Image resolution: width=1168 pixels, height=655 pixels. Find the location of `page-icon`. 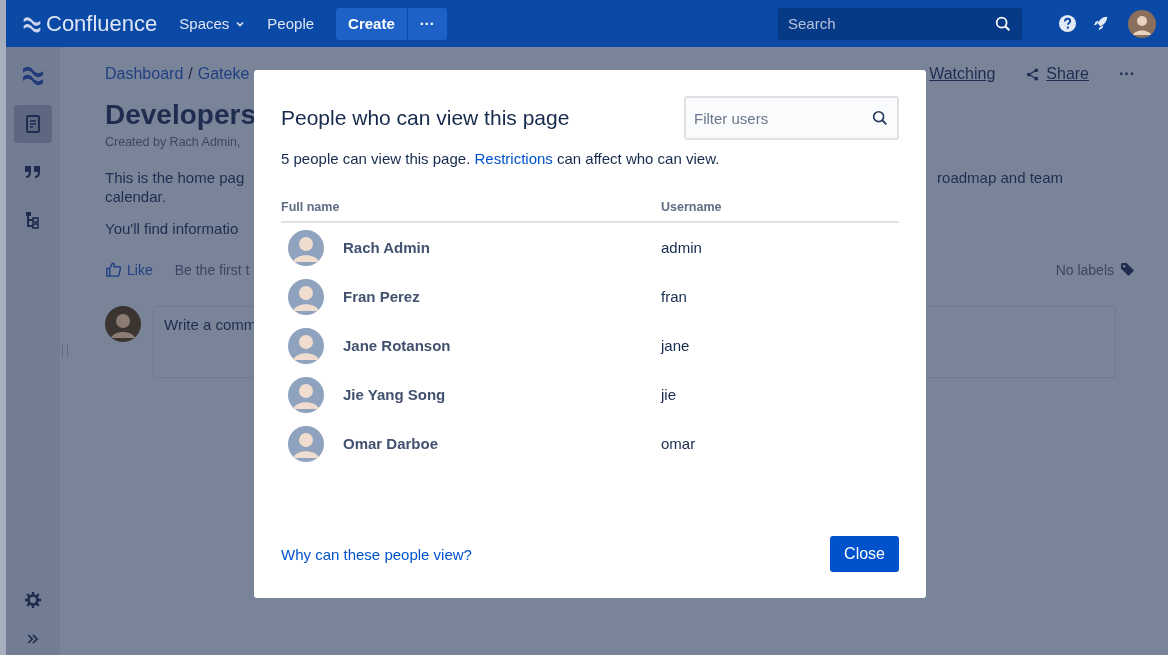

page-icon is located at coordinates (33, 124).